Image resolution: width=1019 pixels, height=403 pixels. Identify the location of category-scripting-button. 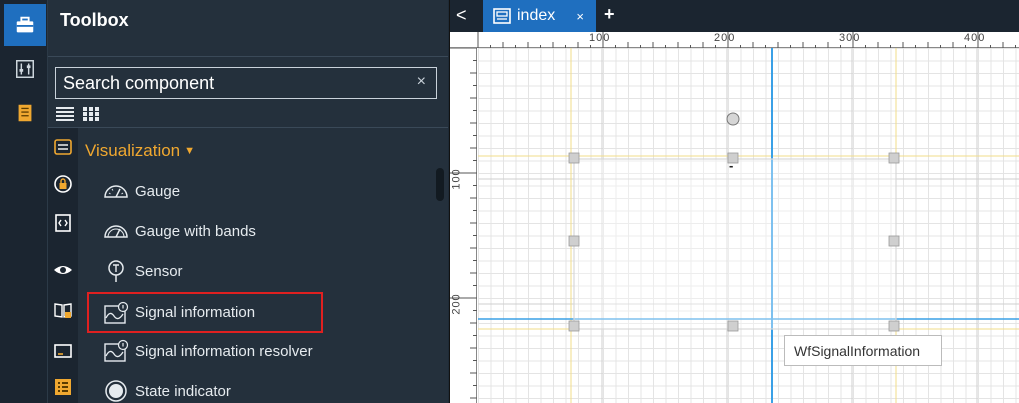
(63, 223).